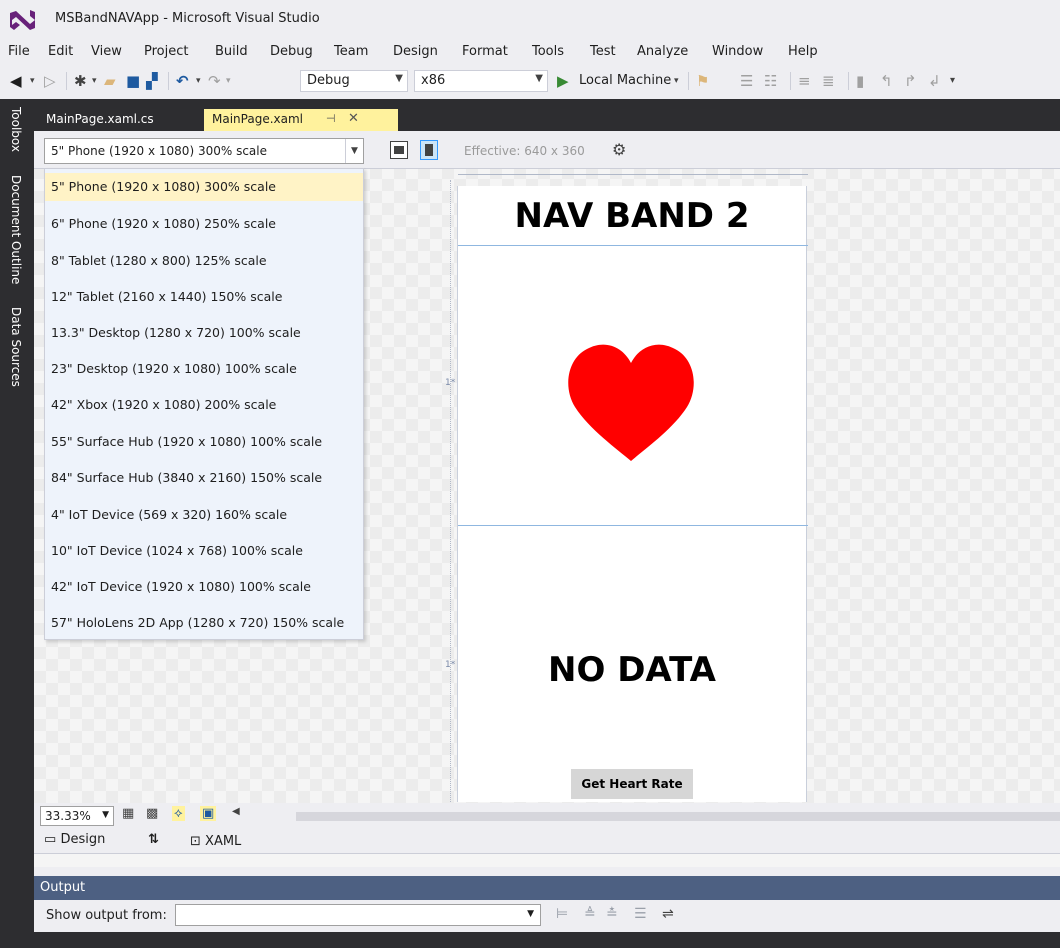 The height and width of the screenshot is (948, 1060). What do you see at coordinates (228, 81) in the screenshot?
I see `redo-dropdown-icon: ▾` at bounding box center [228, 81].